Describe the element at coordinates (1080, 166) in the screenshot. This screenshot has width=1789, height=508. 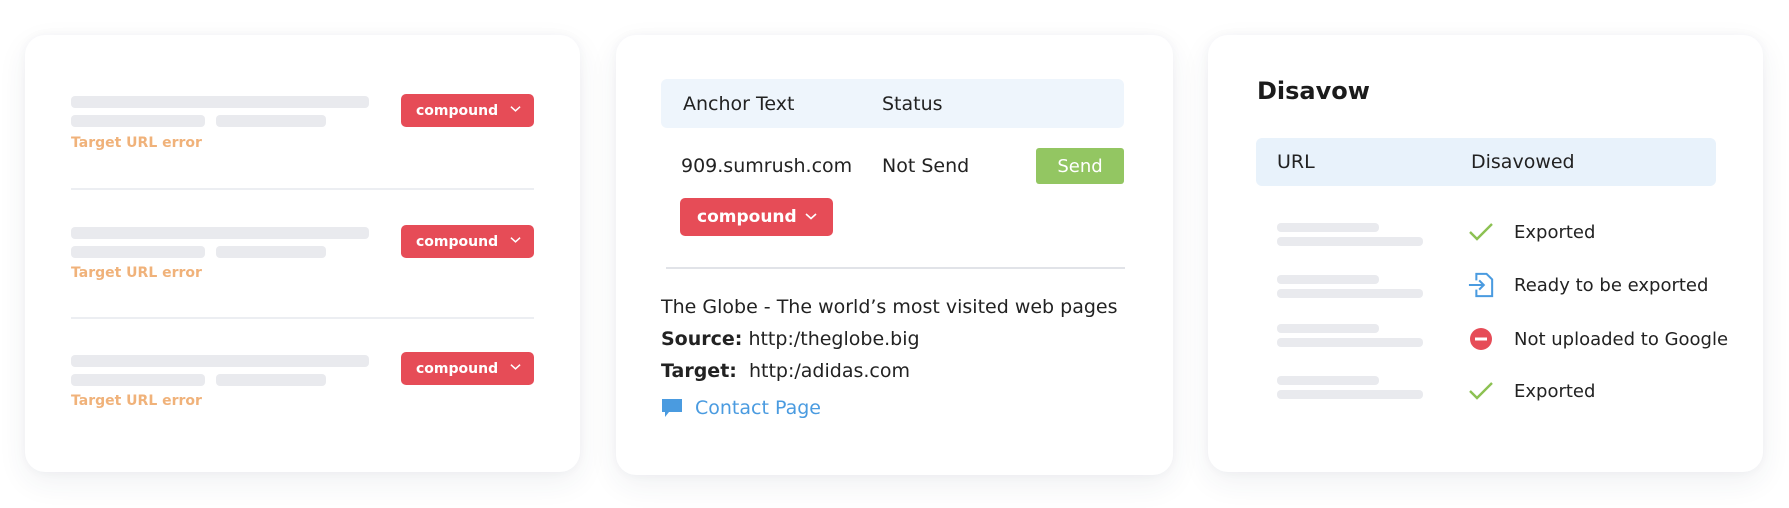
I see `send-button: Send` at that location.